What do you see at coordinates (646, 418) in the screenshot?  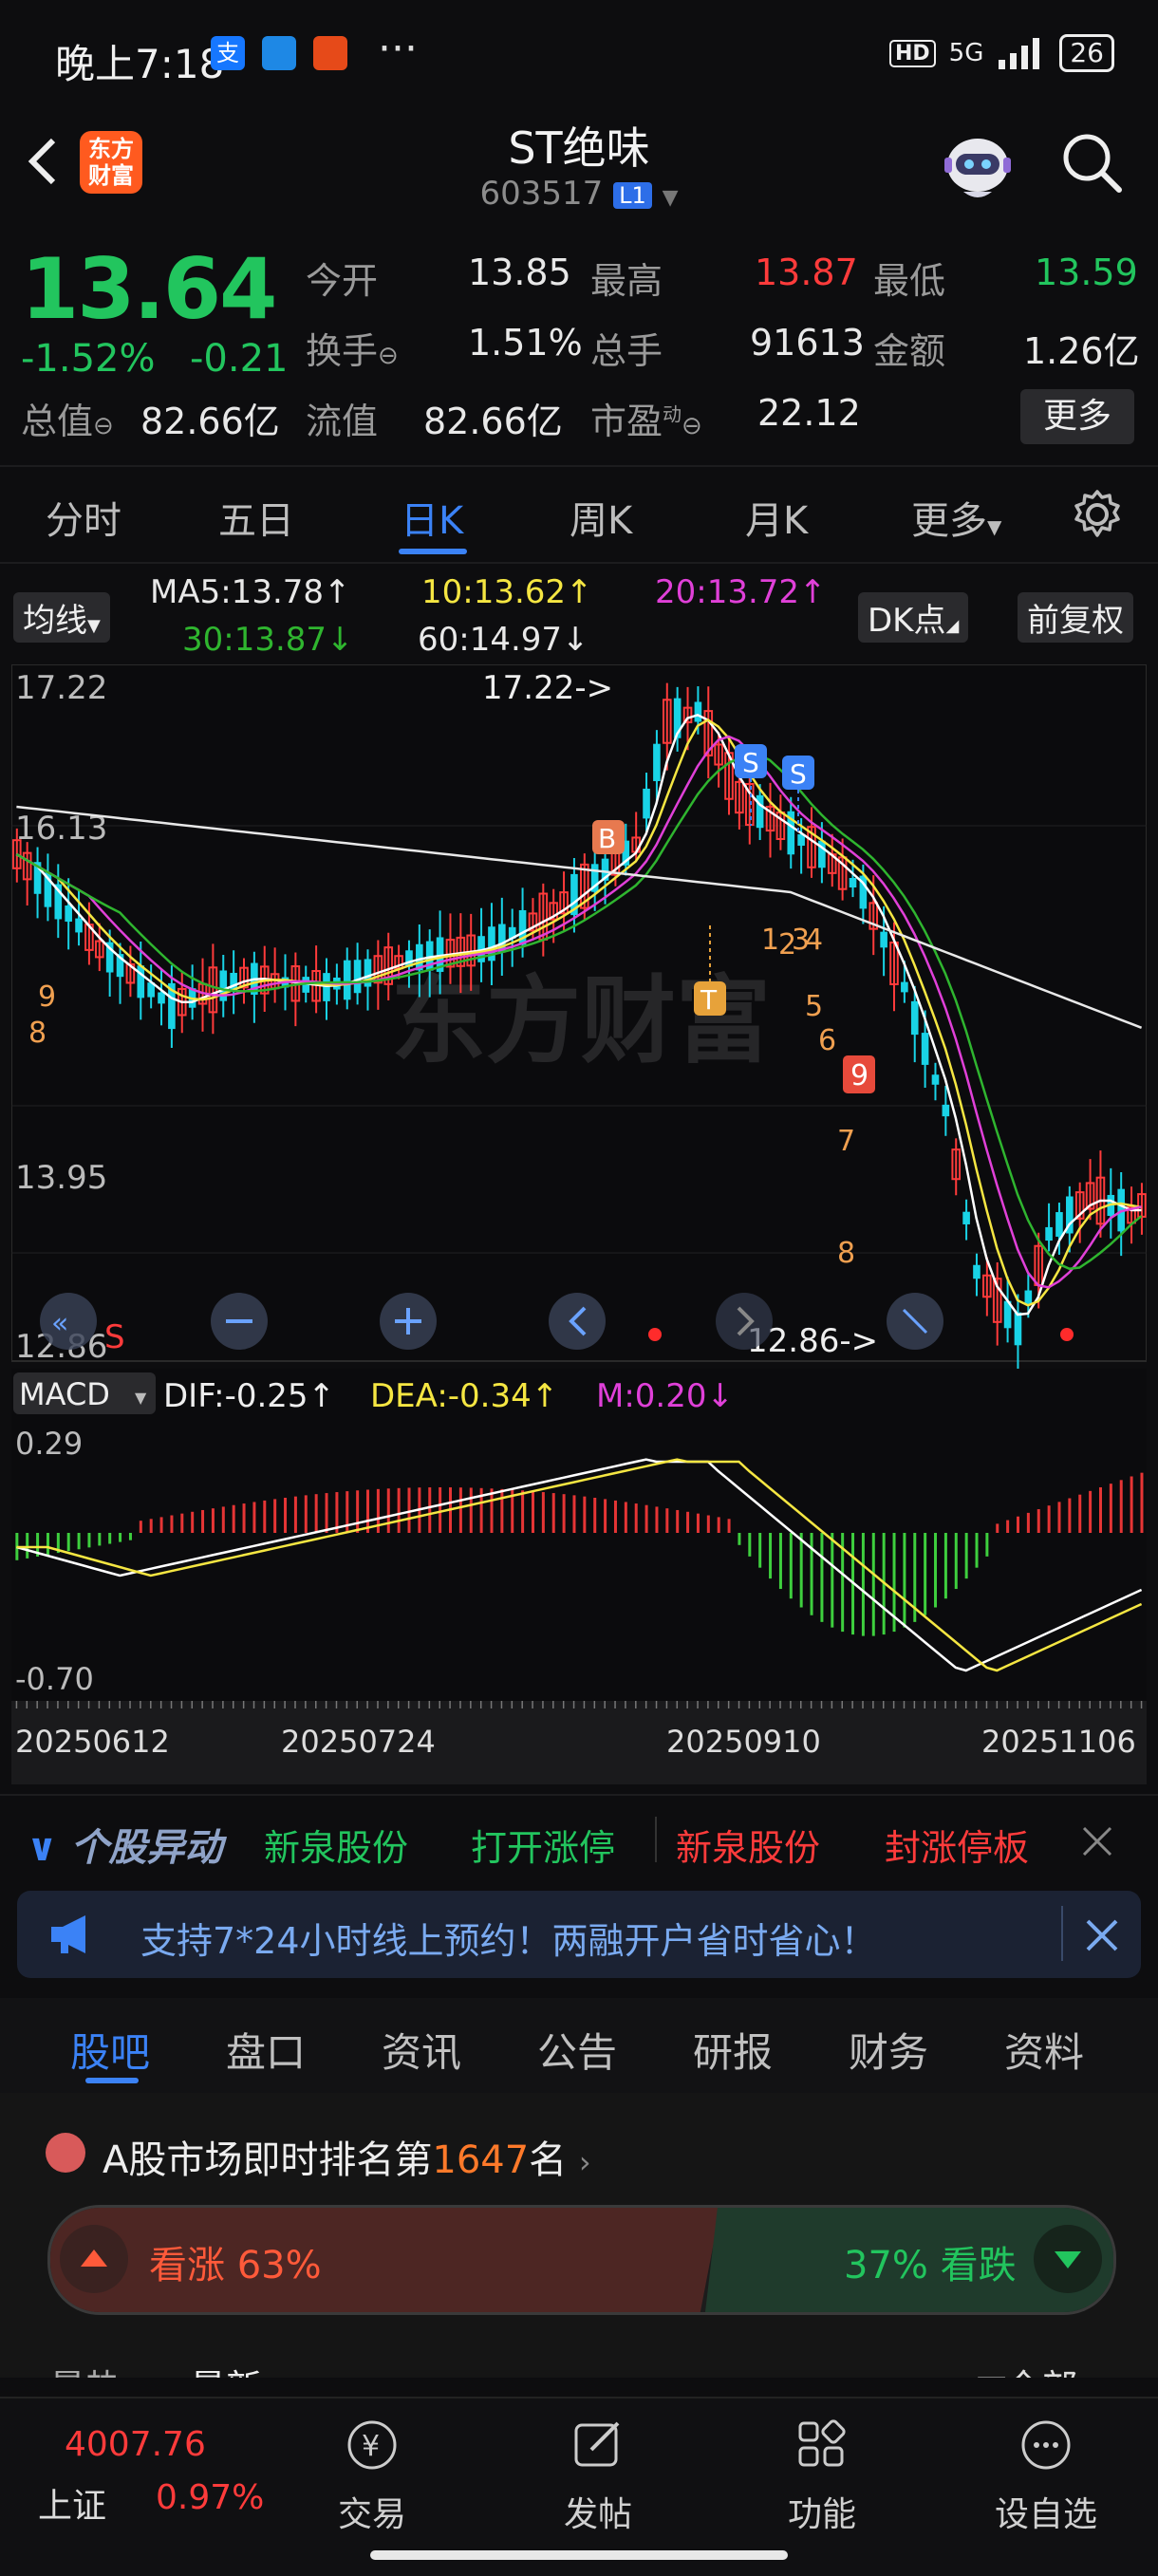 I see `pe-label: 市盈动⊖` at bounding box center [646, 418].